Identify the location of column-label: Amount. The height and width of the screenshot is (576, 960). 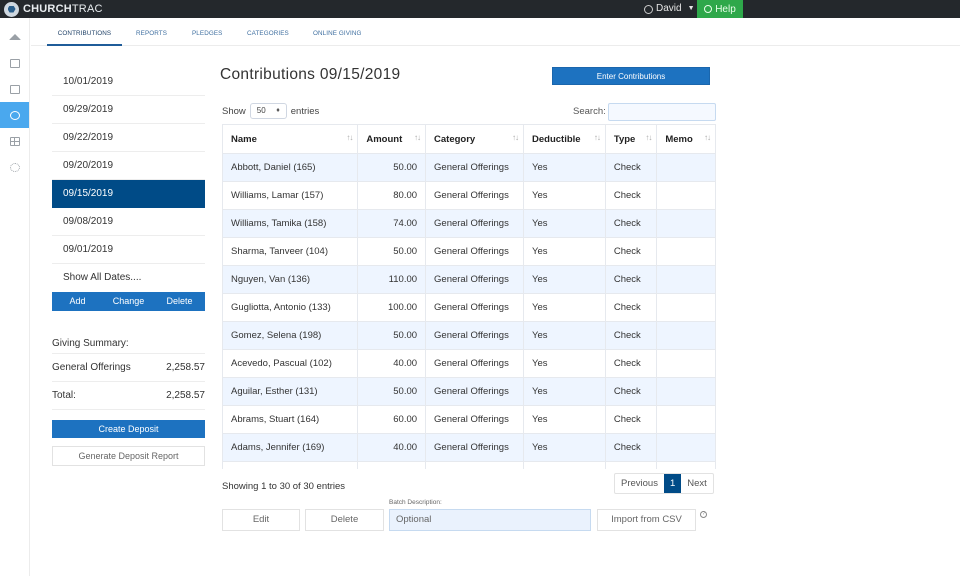
(384, 139).